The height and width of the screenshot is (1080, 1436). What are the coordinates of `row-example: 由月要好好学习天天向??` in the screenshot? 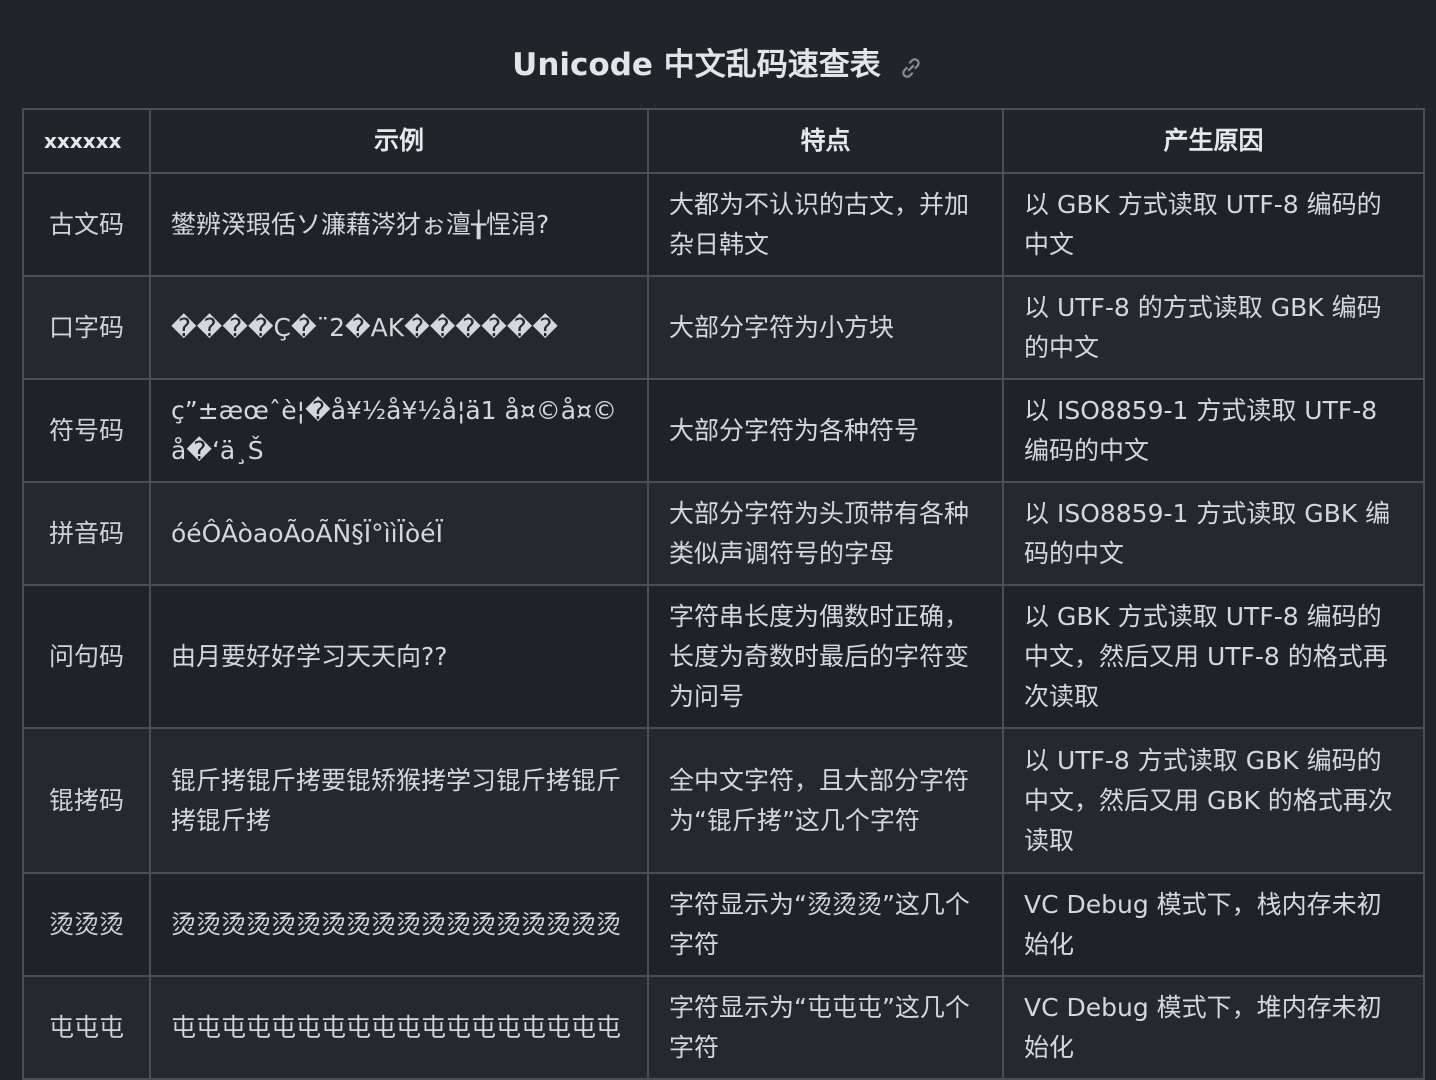 It's located at (399, 656).